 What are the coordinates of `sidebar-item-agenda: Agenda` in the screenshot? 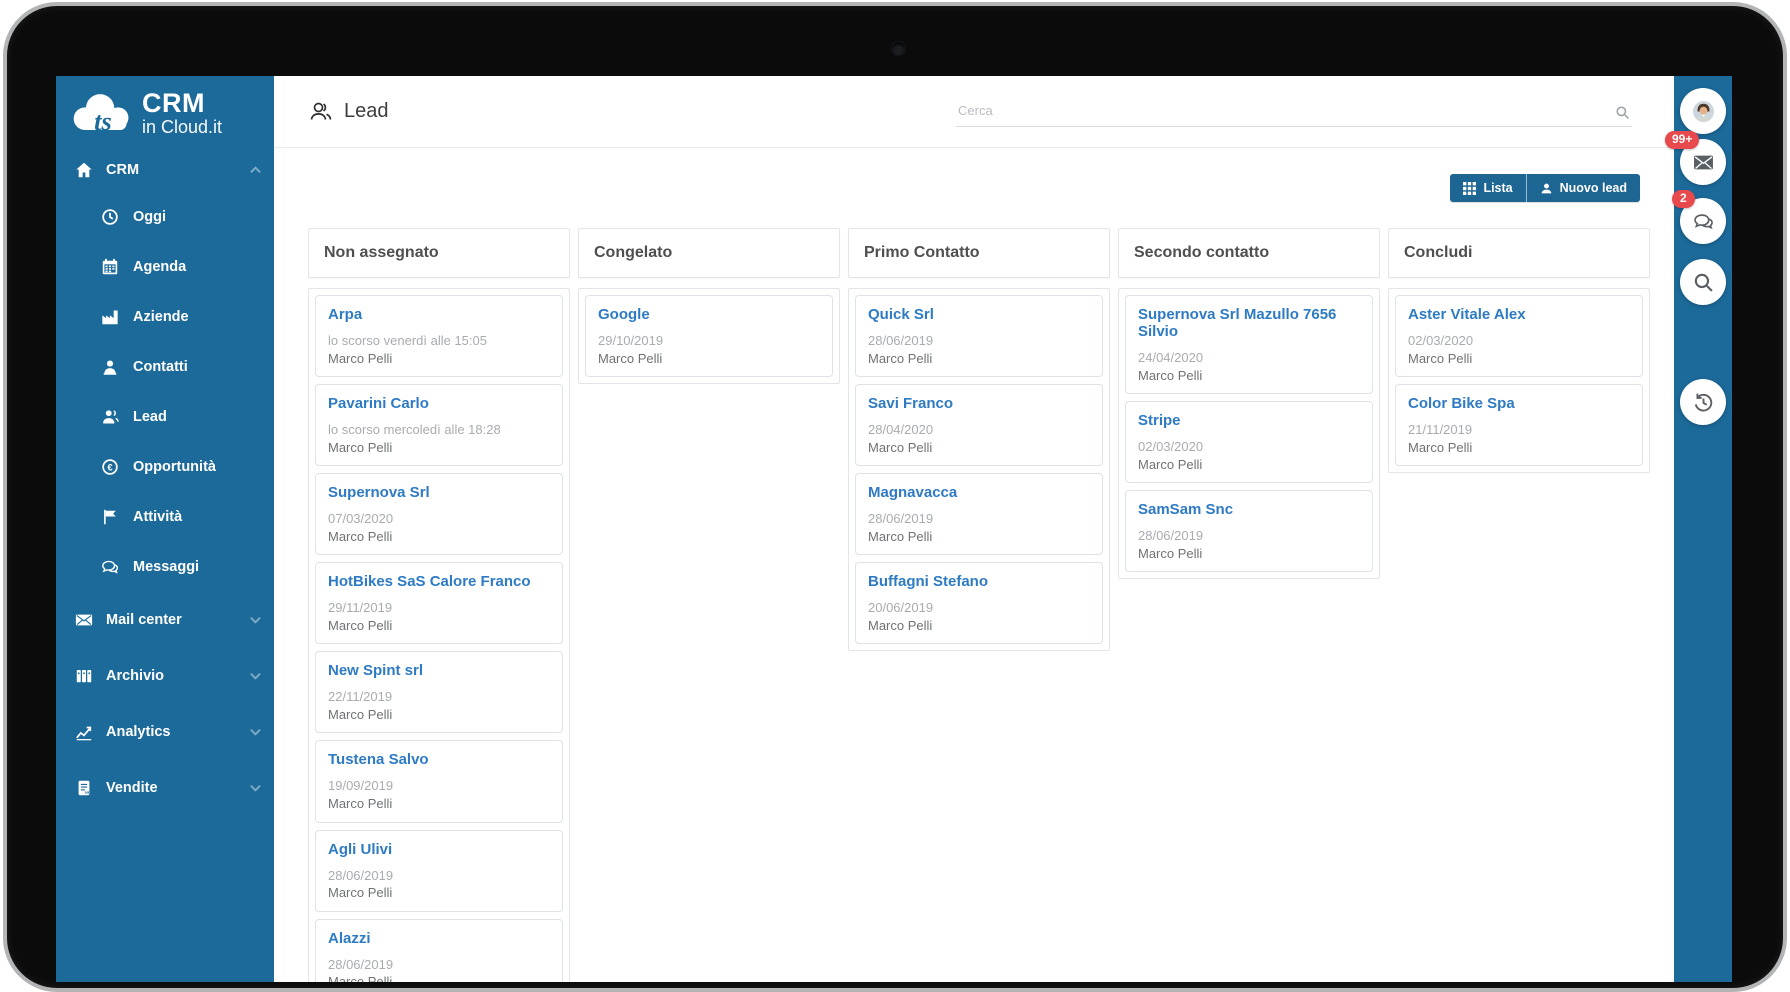 It's located at (165, 267).